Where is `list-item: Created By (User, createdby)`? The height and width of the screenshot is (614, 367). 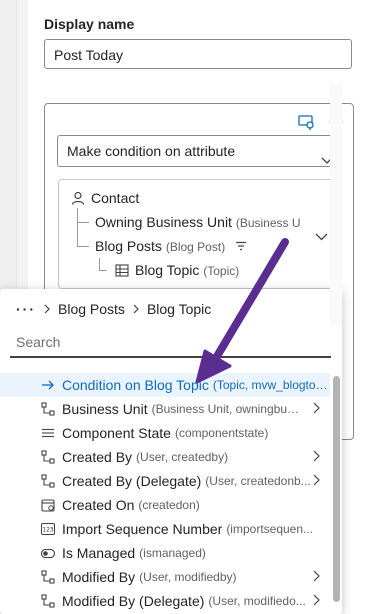 list-item: Created By (User, createdby) is located at coordinates (165, 457).